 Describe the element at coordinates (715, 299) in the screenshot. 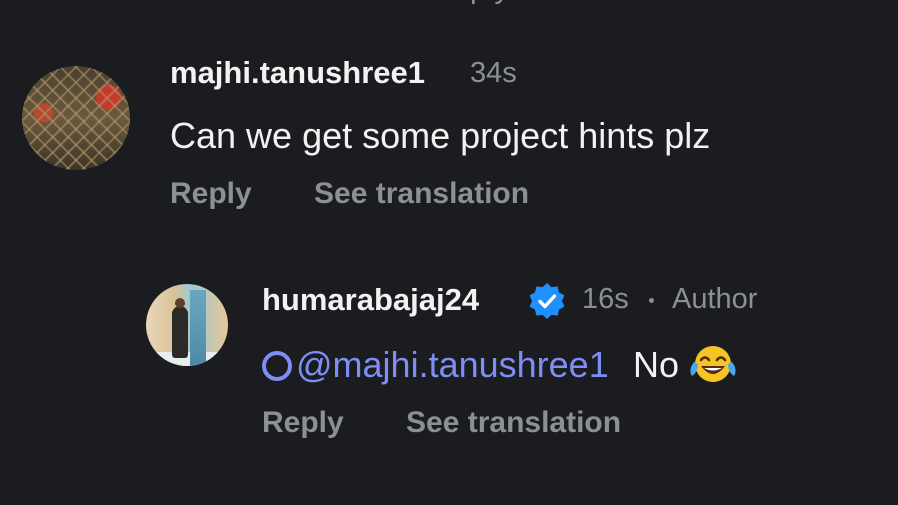

I see `author-badge: Author` at that location.